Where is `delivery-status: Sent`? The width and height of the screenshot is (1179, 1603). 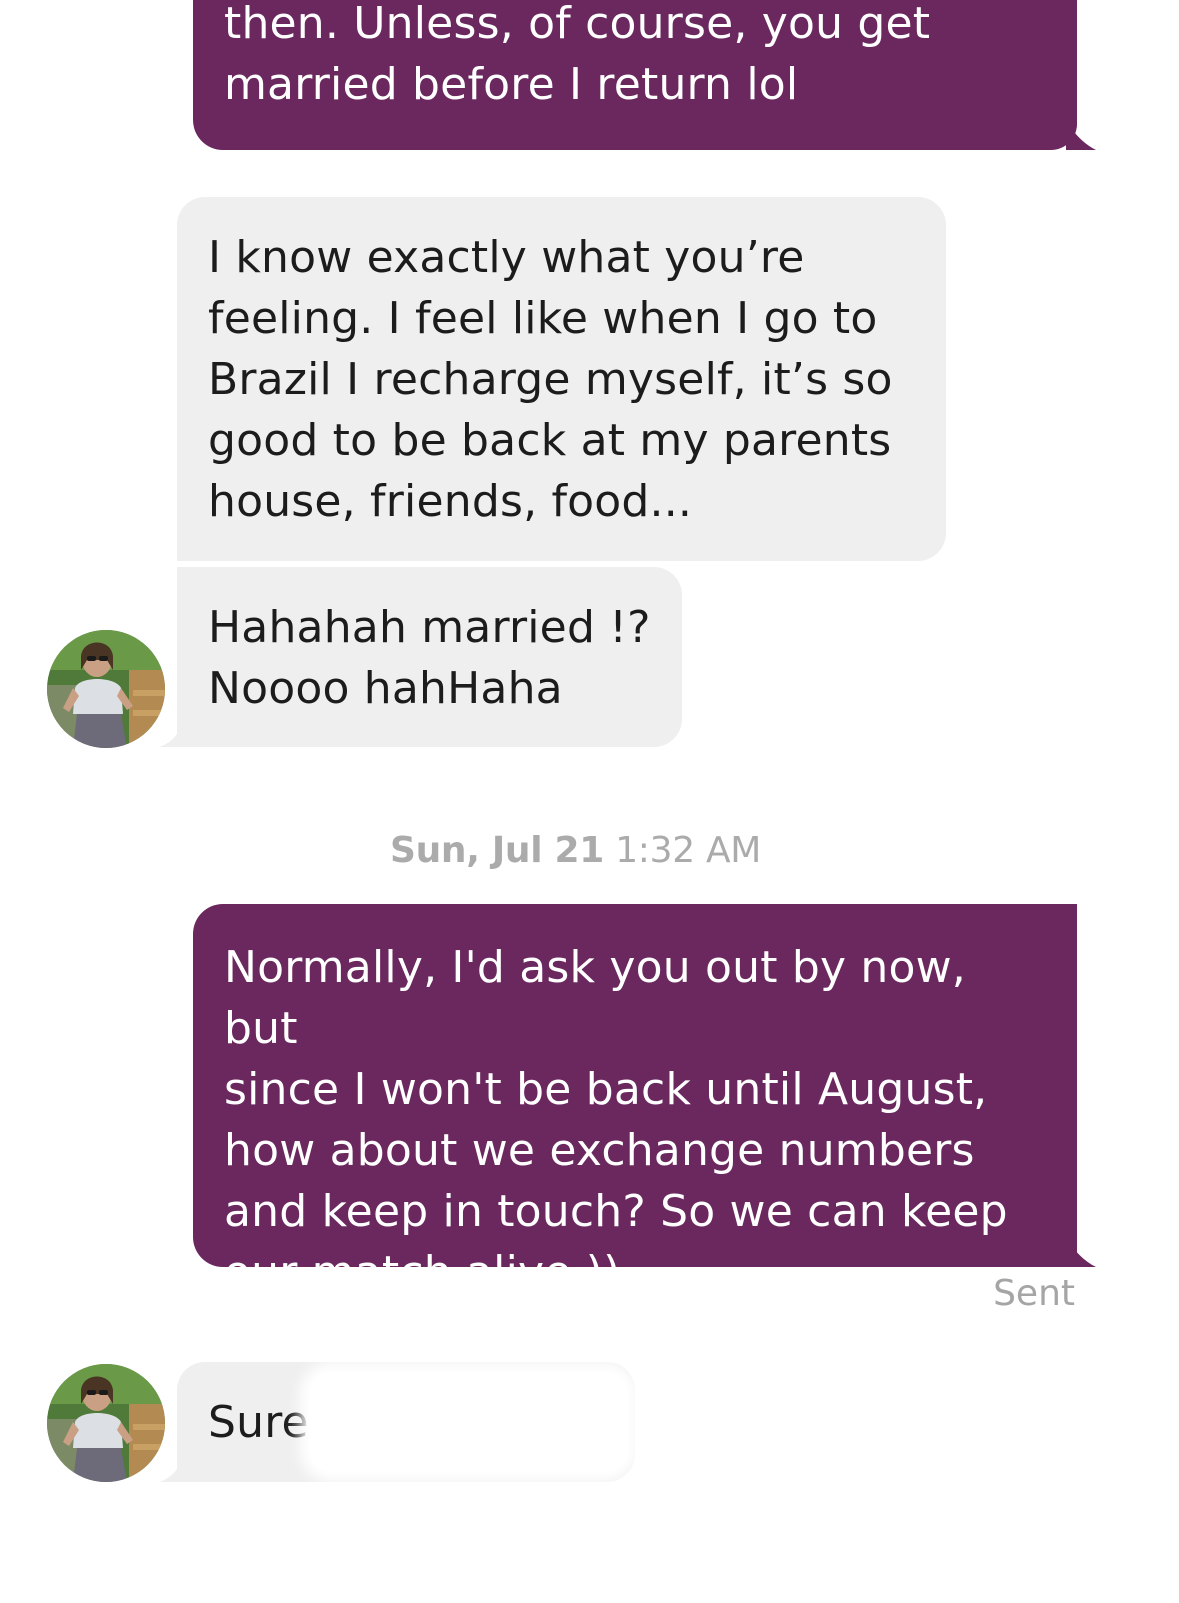 delivery-status: Sent is located at coordinates (1034, 1293).